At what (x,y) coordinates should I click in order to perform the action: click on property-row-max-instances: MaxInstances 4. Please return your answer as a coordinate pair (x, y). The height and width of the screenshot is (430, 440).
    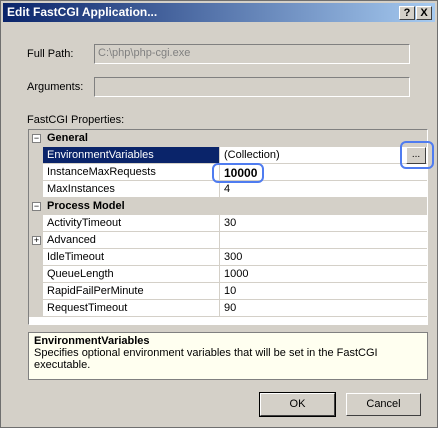
    Looking at the image, I should click on (228, 189).